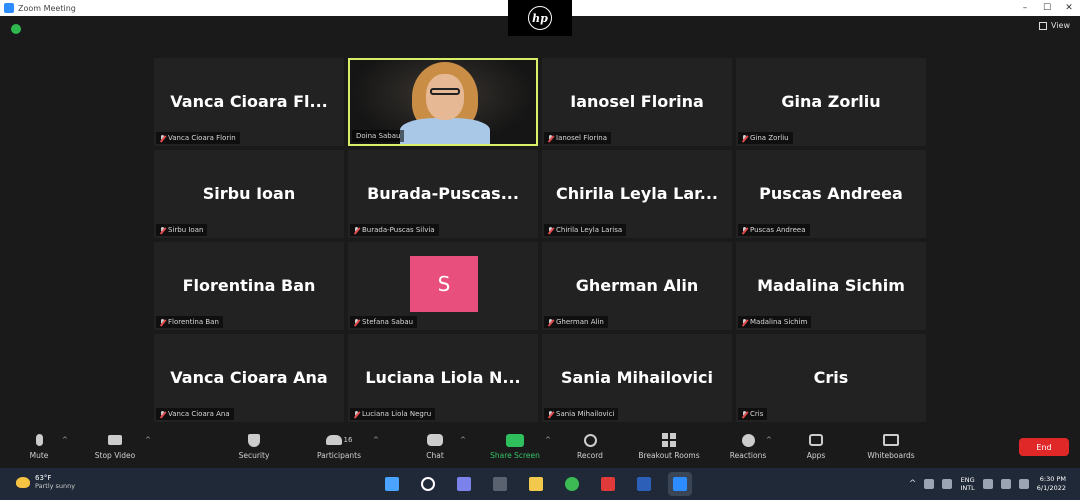 The width and height of the screenshot is (1080, 500). I want to click on participant-label: Florentina Ban, so click(189, 322).